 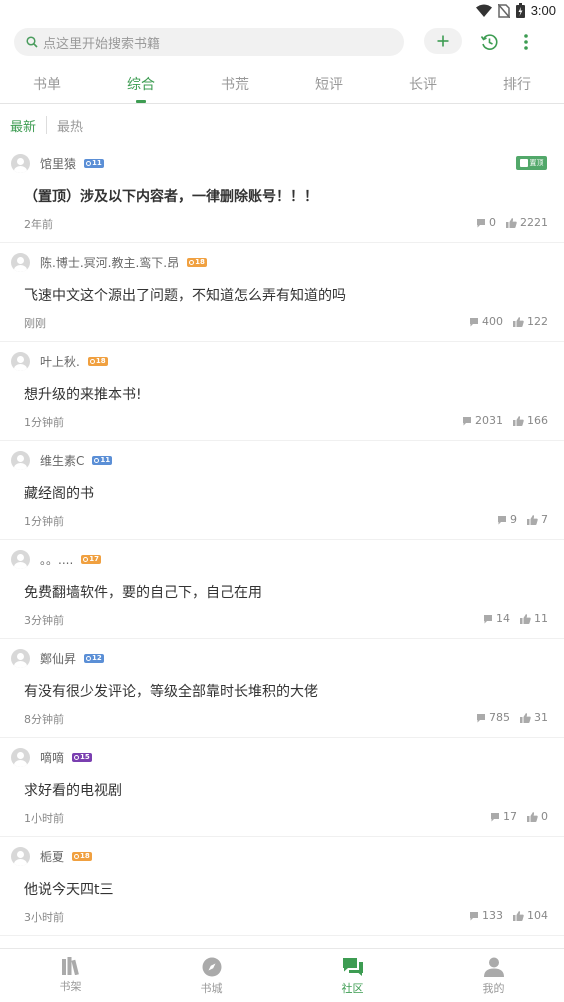 I want to click on like-count: 2221, so click(x=527, y=222).